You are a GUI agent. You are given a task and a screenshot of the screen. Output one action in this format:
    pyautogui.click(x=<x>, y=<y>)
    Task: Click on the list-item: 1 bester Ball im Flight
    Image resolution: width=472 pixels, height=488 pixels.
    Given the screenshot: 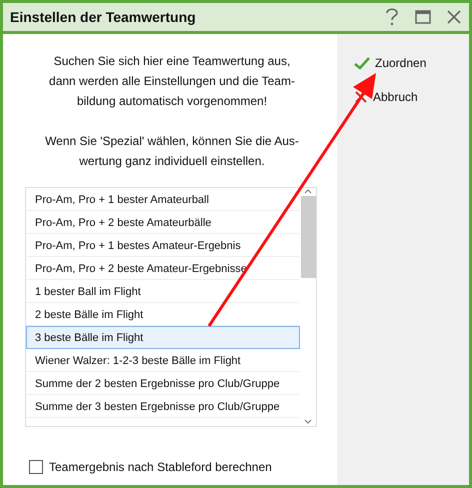 What is the action you would take?
    pyautogui.click(x=163, y=291)
    